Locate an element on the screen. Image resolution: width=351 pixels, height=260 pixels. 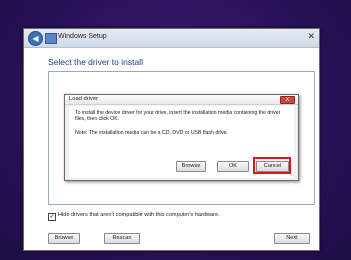
dialog-titlebar: Load driver X is located at coordinates (181, 100).